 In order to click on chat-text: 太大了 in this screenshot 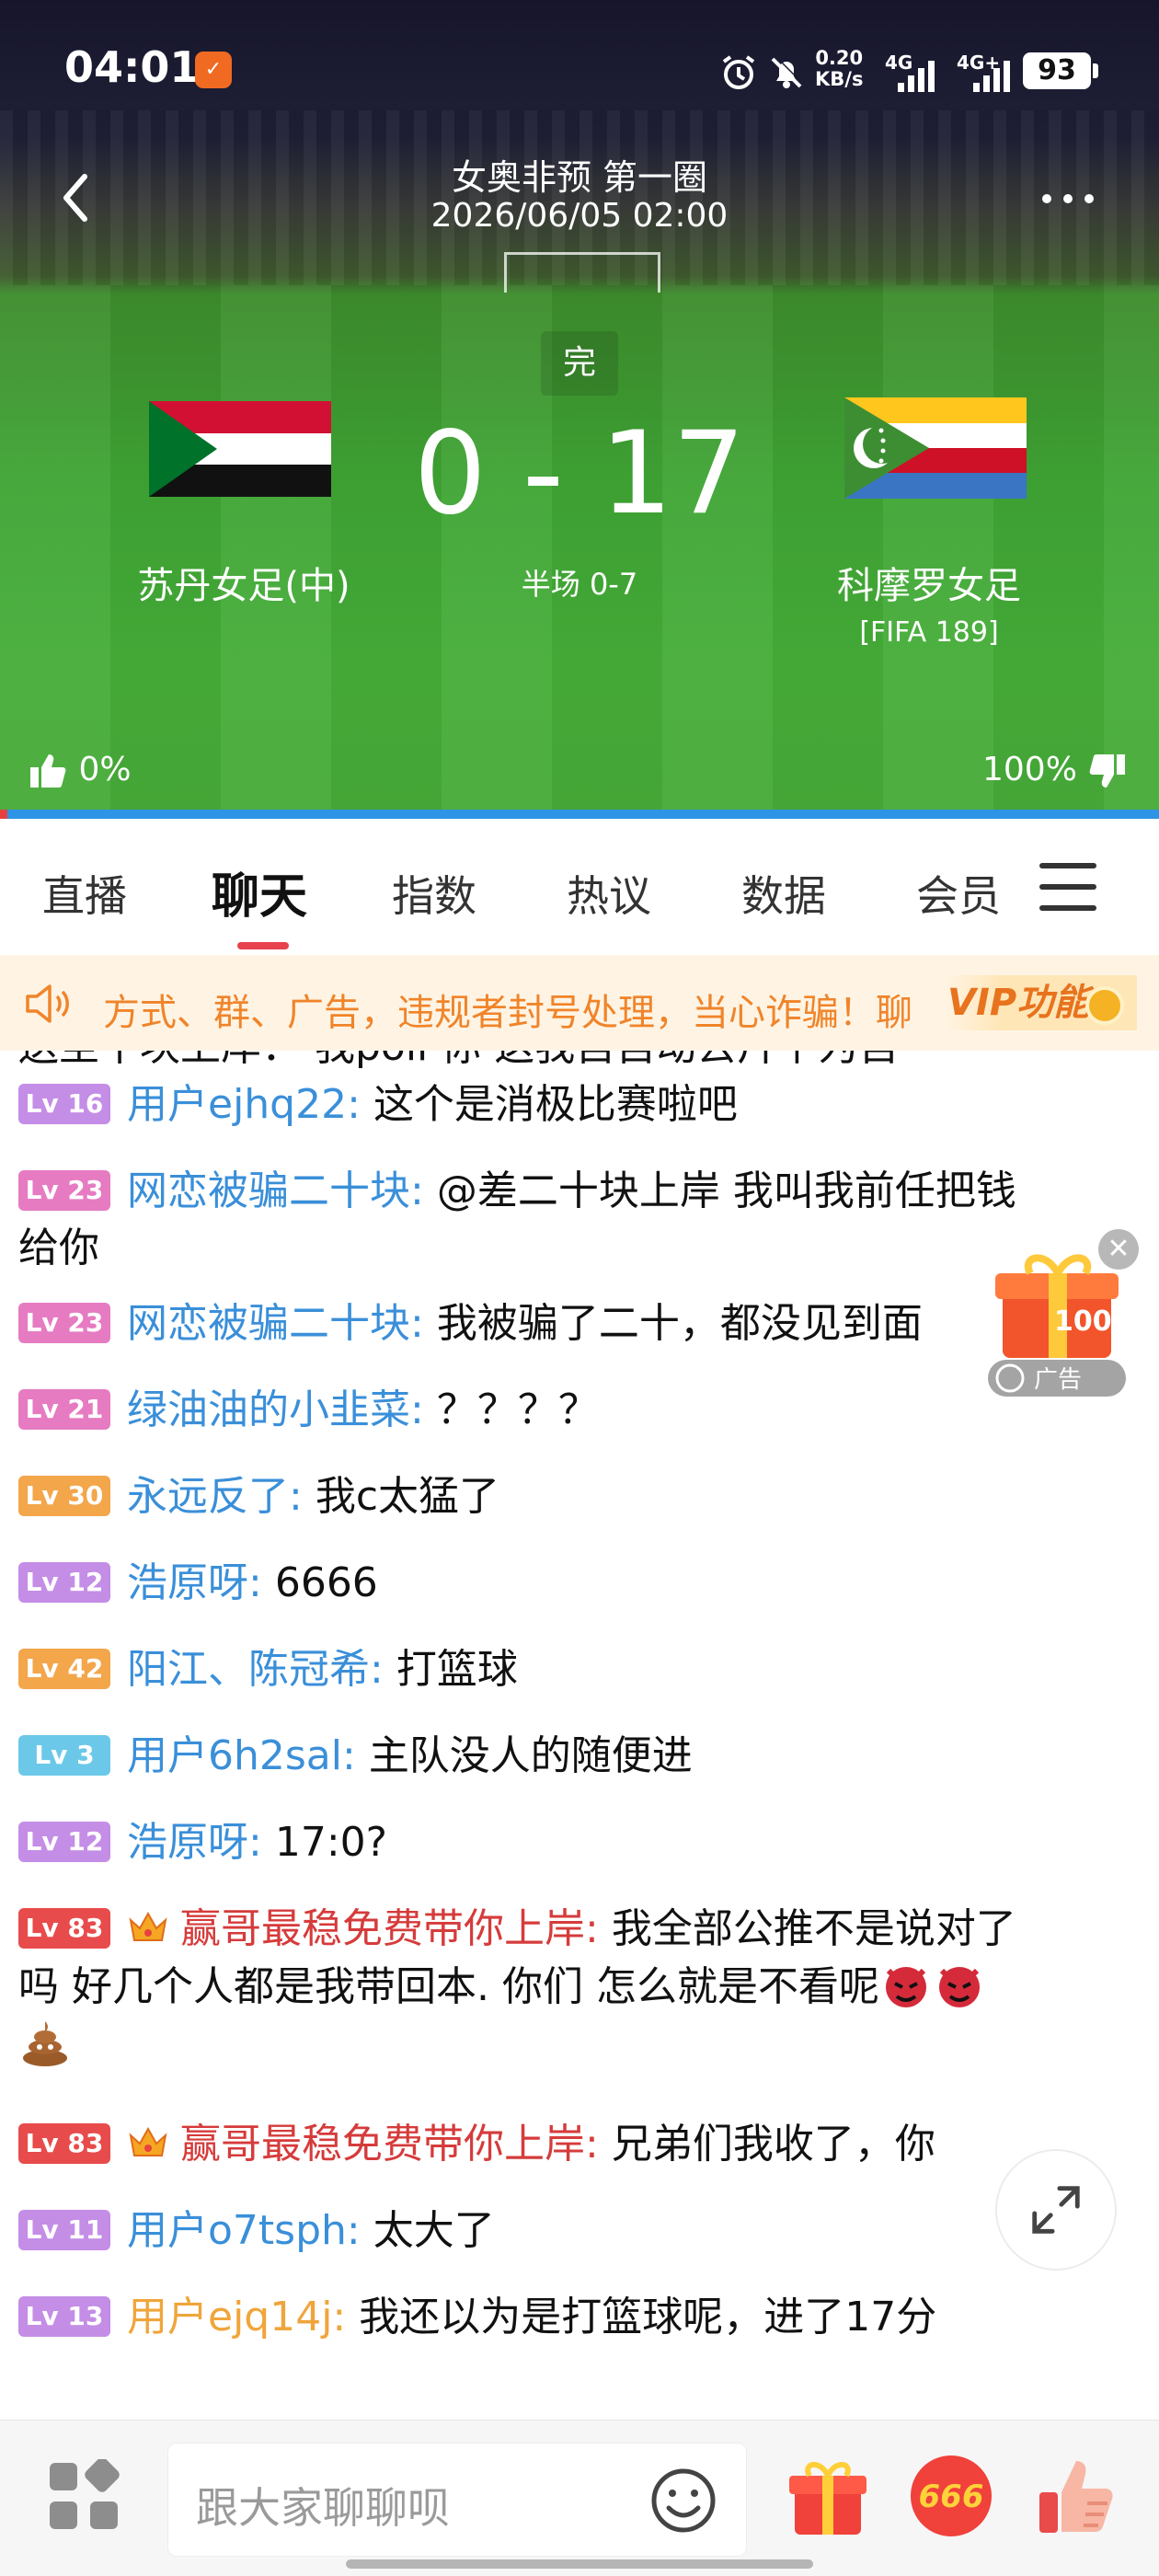, I will do `click(434, 2230)`.